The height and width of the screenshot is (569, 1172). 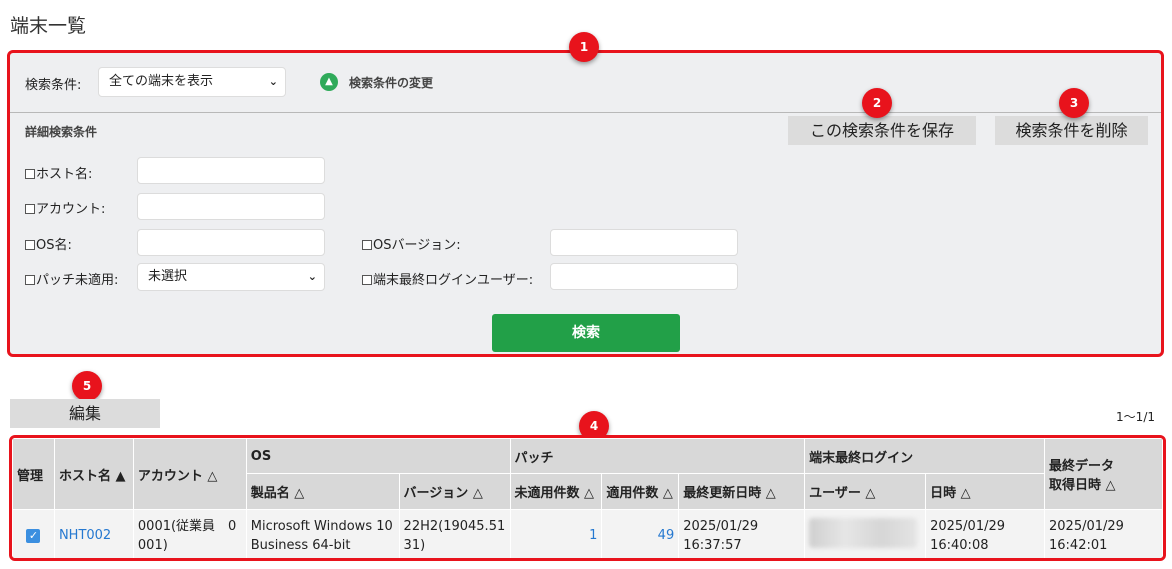 What do you see at coordinates (71, 278) in the screenshot?
I see `patch-checkbox: パッチ未適用:` at bounding box center [71, 278].